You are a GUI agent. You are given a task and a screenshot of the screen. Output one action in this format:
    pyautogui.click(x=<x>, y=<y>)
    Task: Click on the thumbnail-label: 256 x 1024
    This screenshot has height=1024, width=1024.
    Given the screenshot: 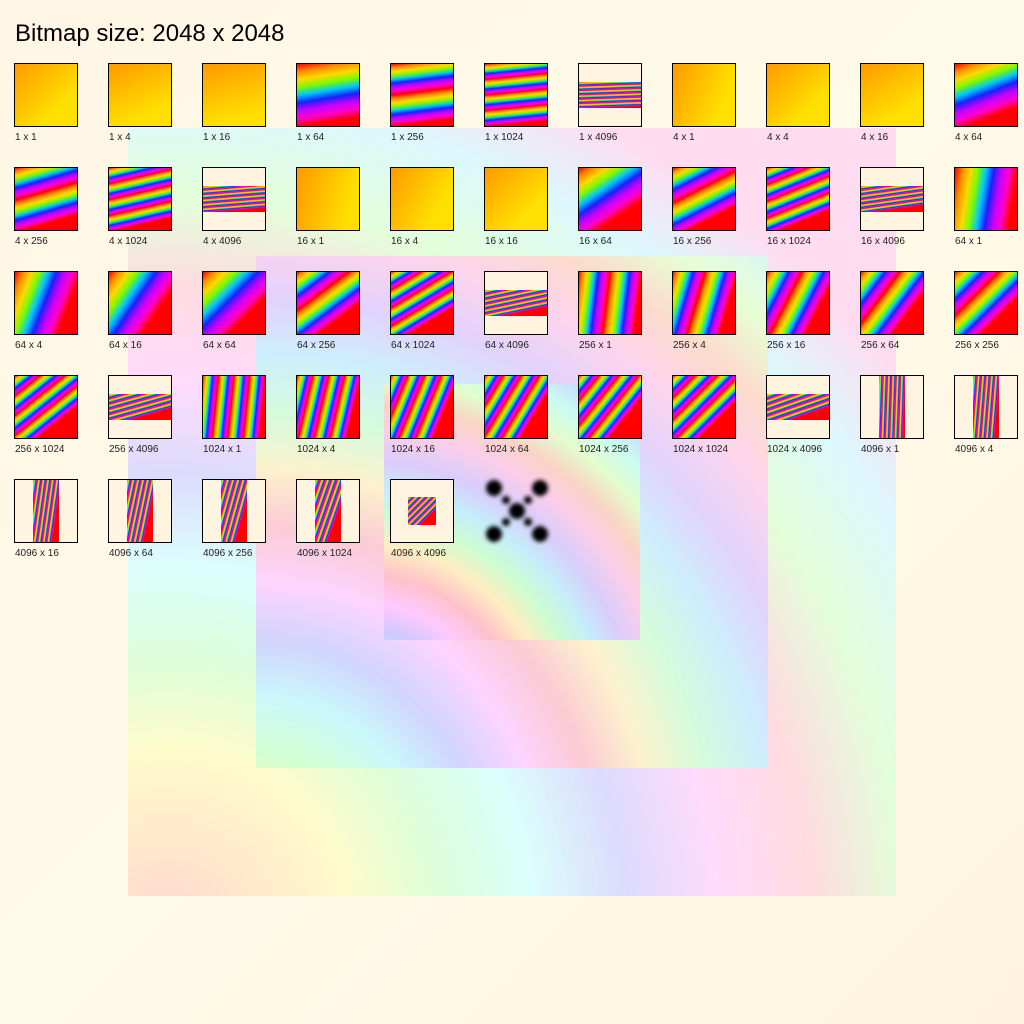 What is the action you would take?
    pyautogui.click(x=40, y=449)
    